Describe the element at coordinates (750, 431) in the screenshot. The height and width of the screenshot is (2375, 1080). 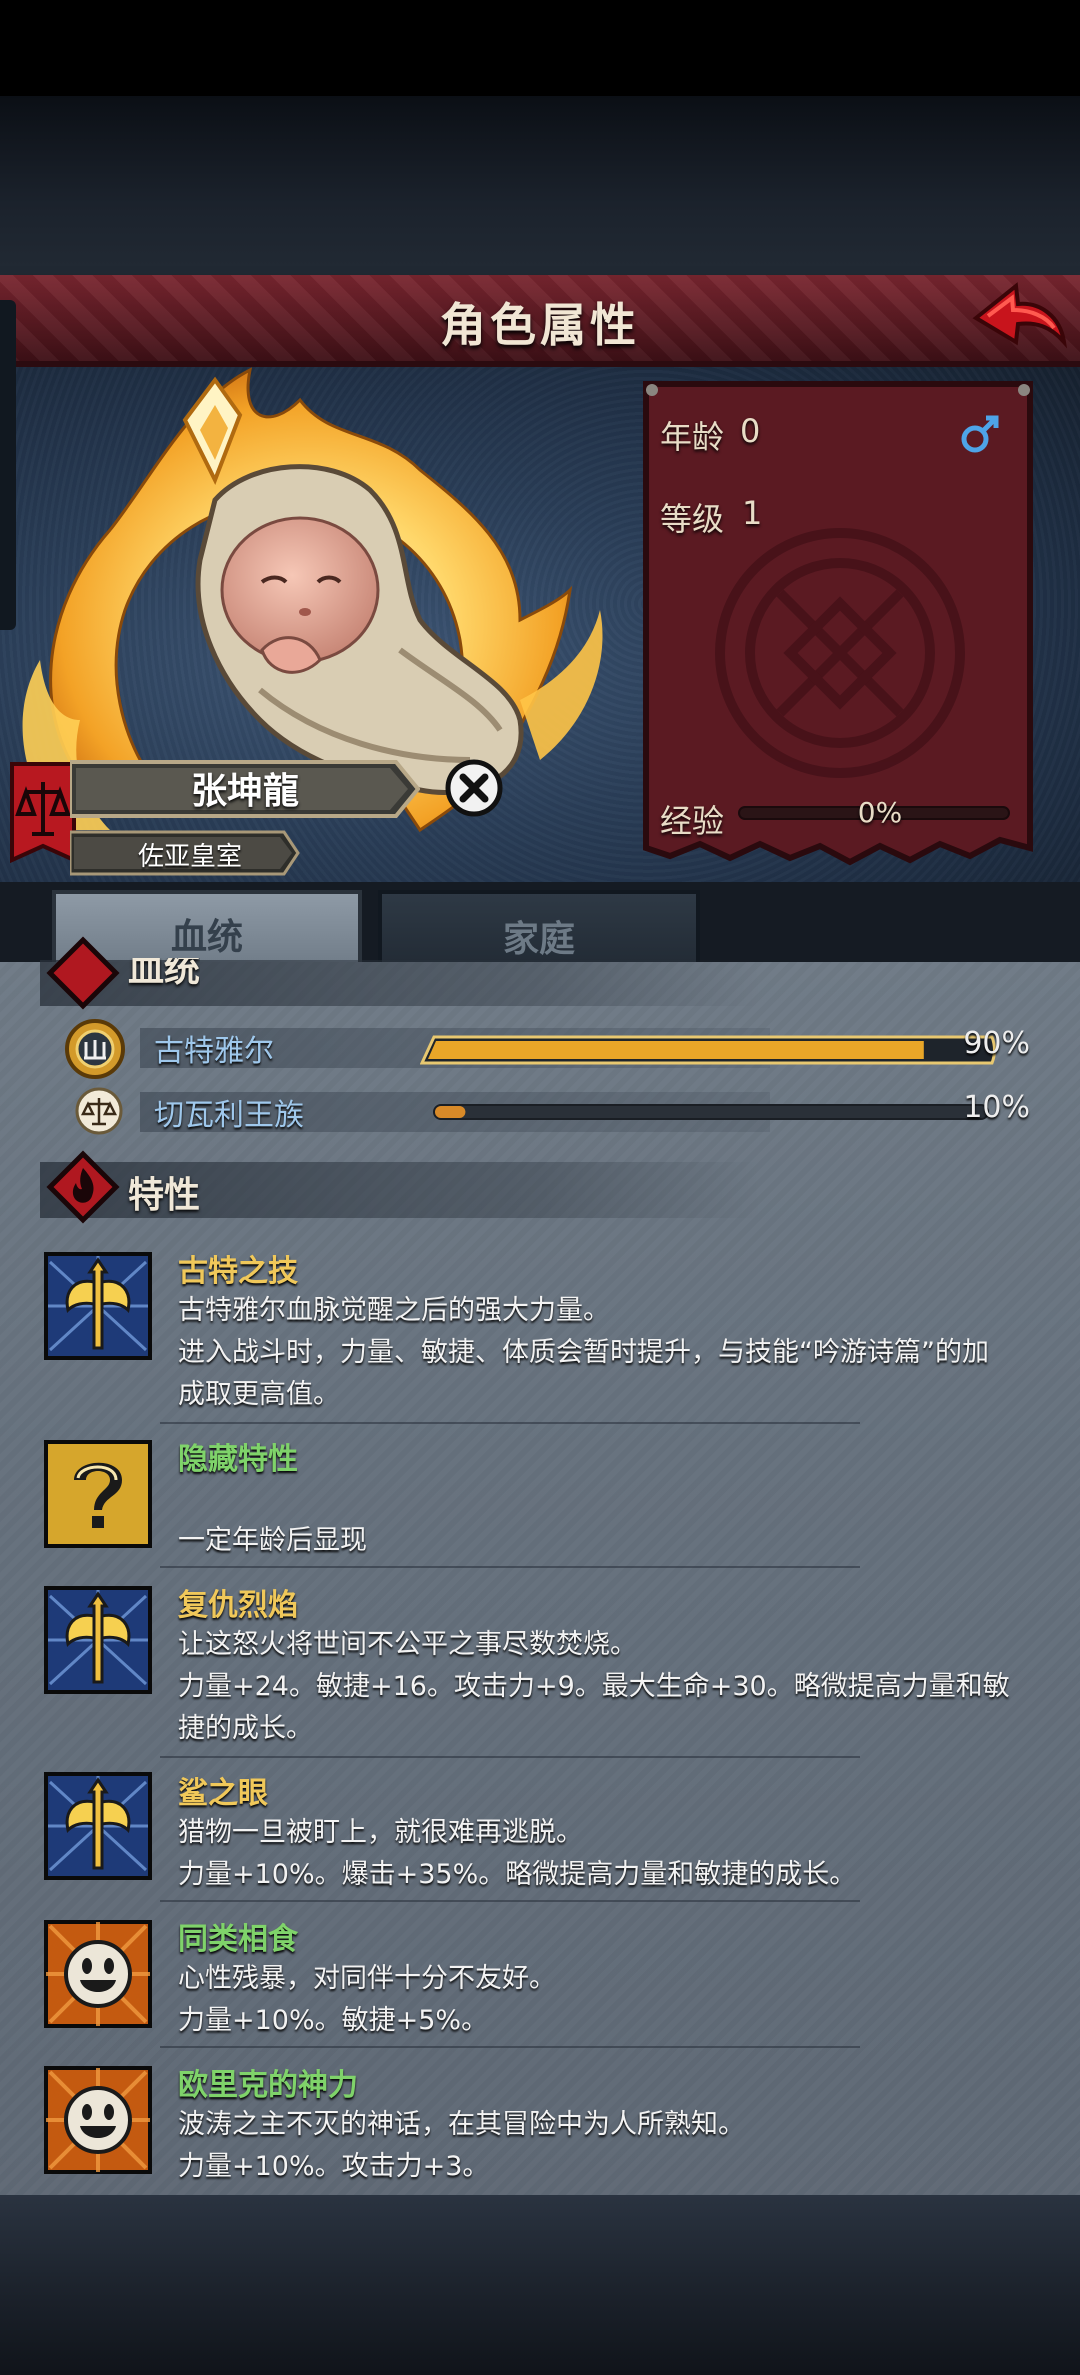
I see `age-value: 0` at that location.